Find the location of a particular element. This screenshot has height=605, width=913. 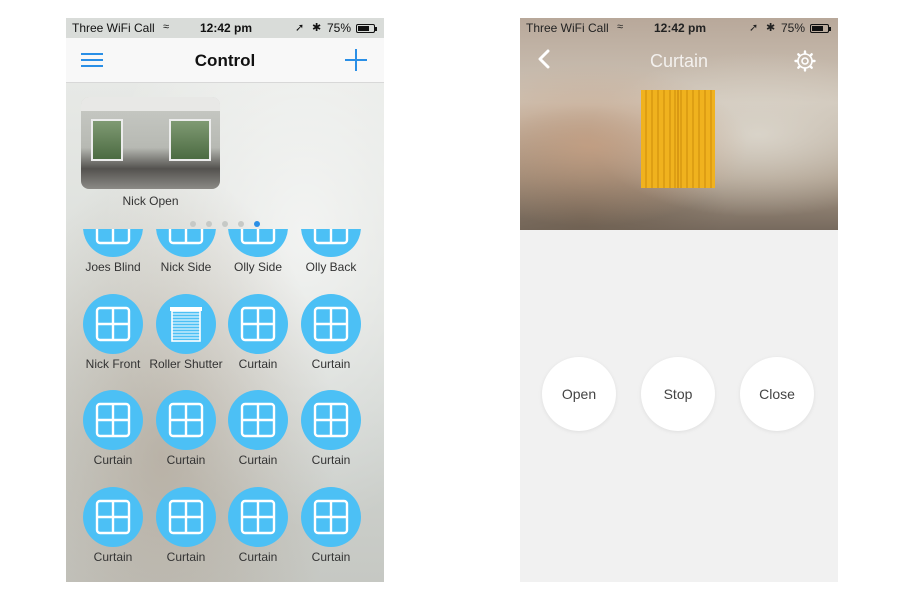

device-label: Olly Back is located at coordinates (331, 267).